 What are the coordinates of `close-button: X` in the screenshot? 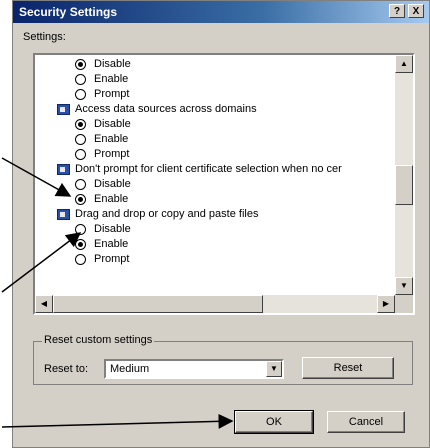 It's located at (416, 11).